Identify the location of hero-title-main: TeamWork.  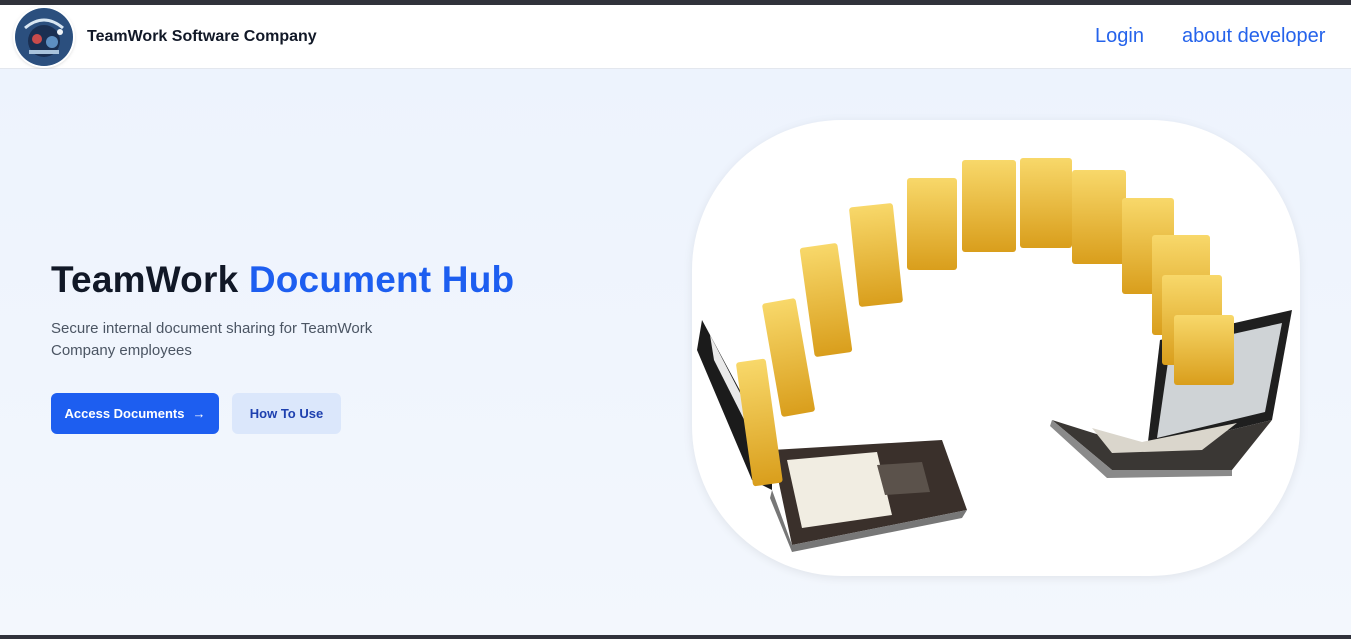
(150, 279).